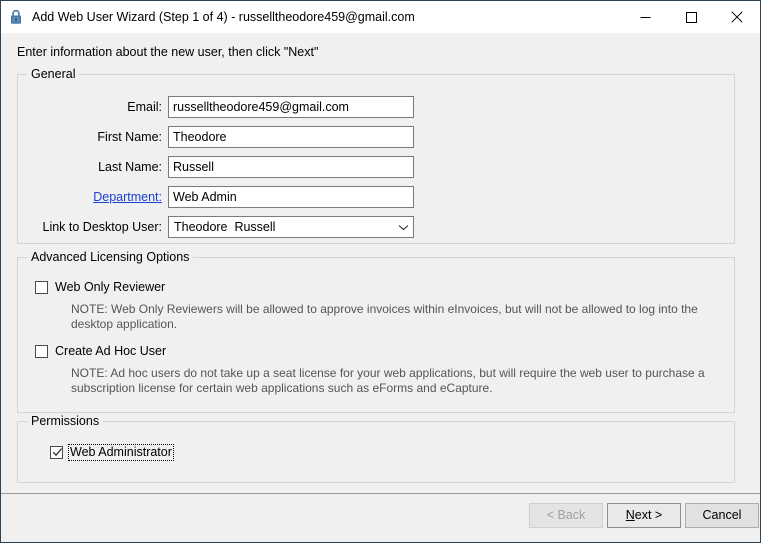 The height and width of the screenshot is (543, 761). I want to click on department-link: Department:, so click(90, 197).